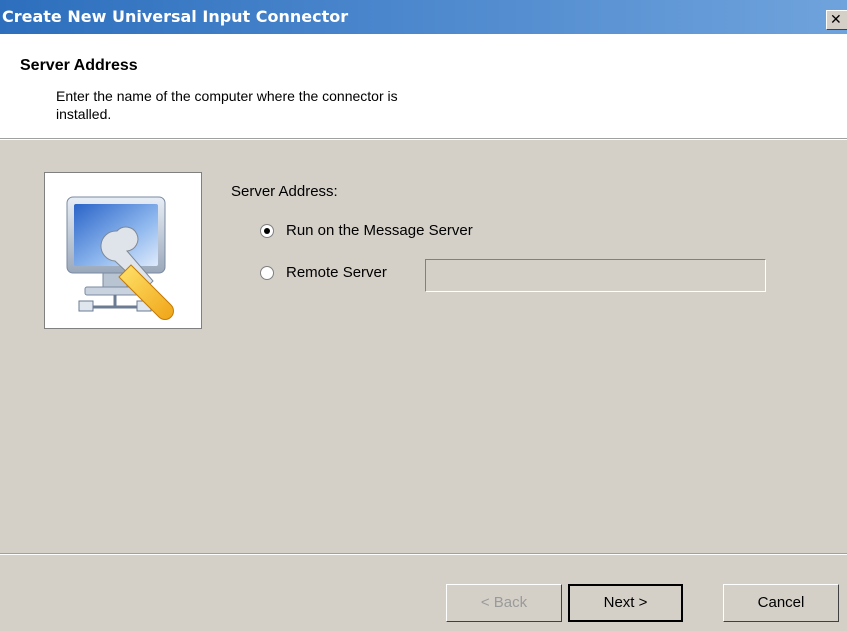  I want to click on close-button: ✕, so click(836, 20).